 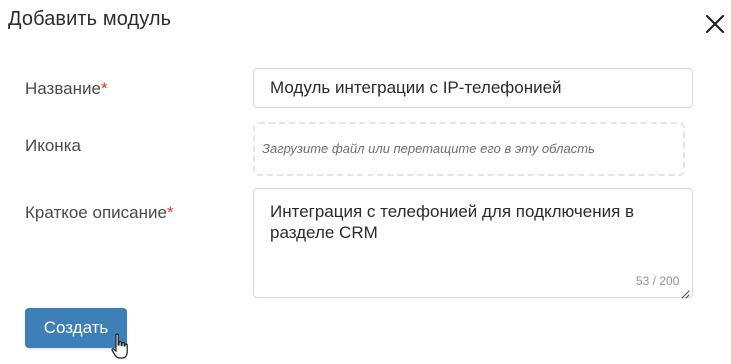 What do you see at coordinates (658, 281) in the screenshot?
I see `char-counter: 53 / 200` at bounding box center [658, 281].